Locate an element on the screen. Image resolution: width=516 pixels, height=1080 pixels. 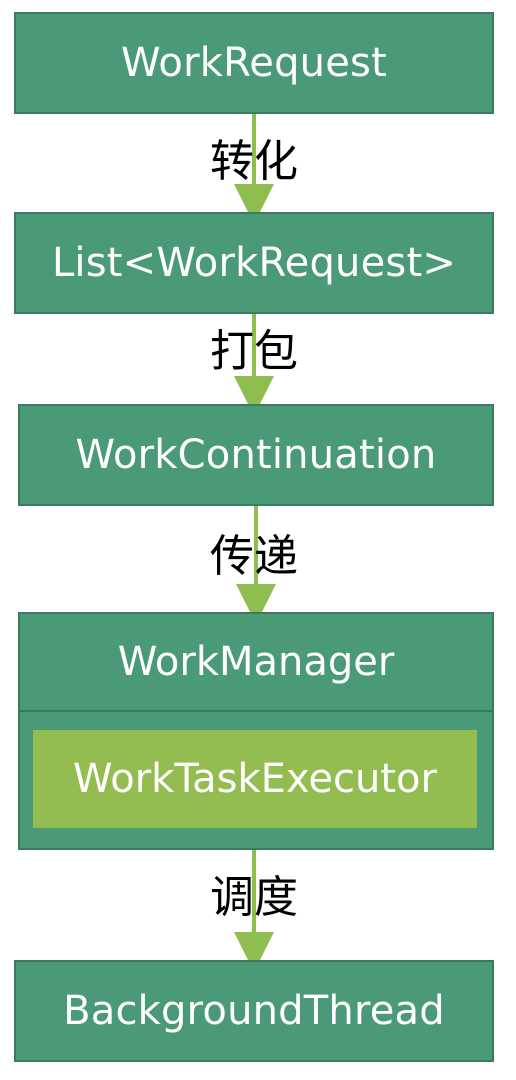
edge-label-pack: 打包 is located at coordinates (254, 351).